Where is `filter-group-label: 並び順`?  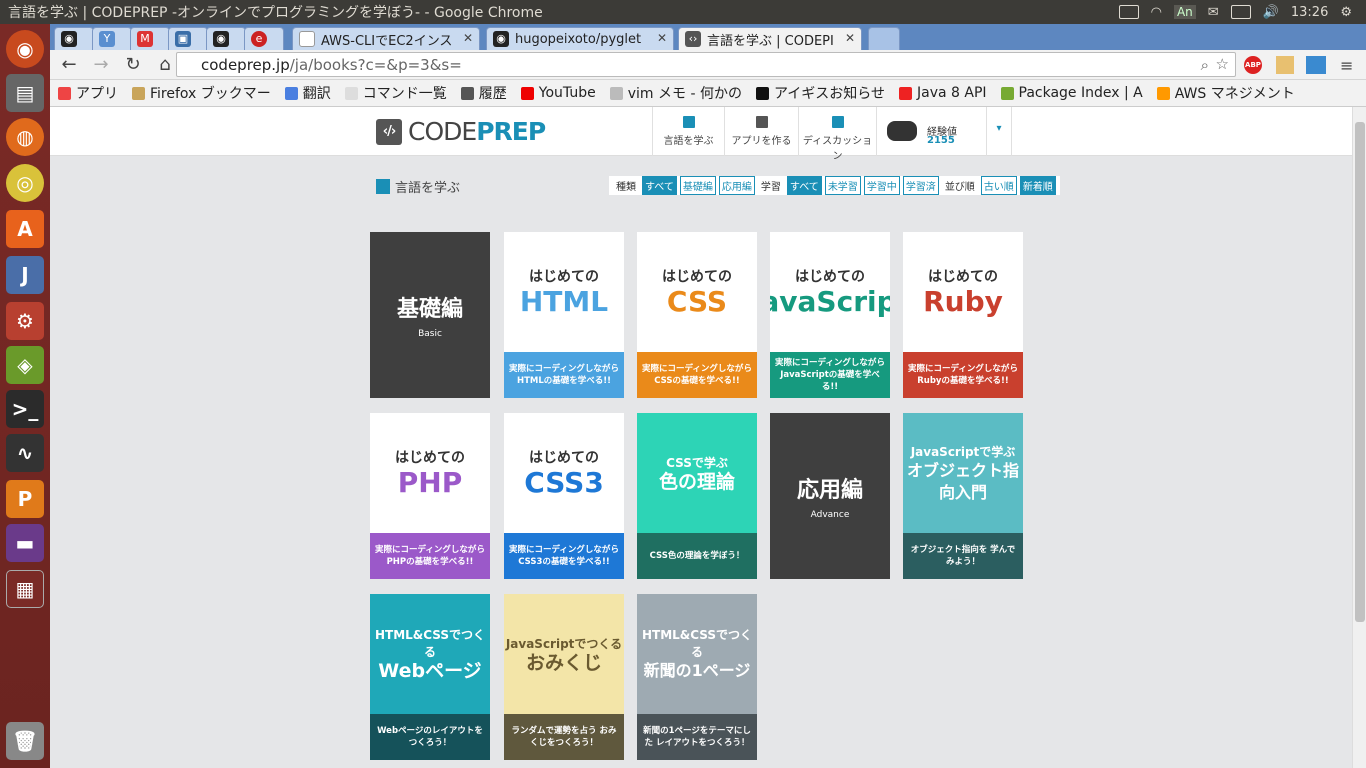
filter-group-label: 並び順 is located at coordinates (959, 187).